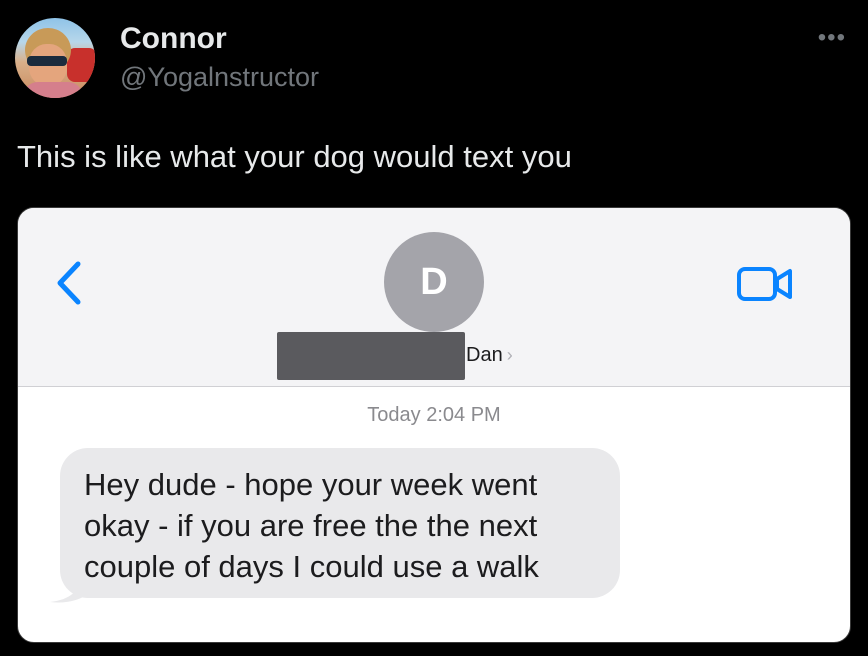 The width and height of the screenshot is (868, 656). I want to click on message-line: Hey dude - hope your week went, so click(311, 484).